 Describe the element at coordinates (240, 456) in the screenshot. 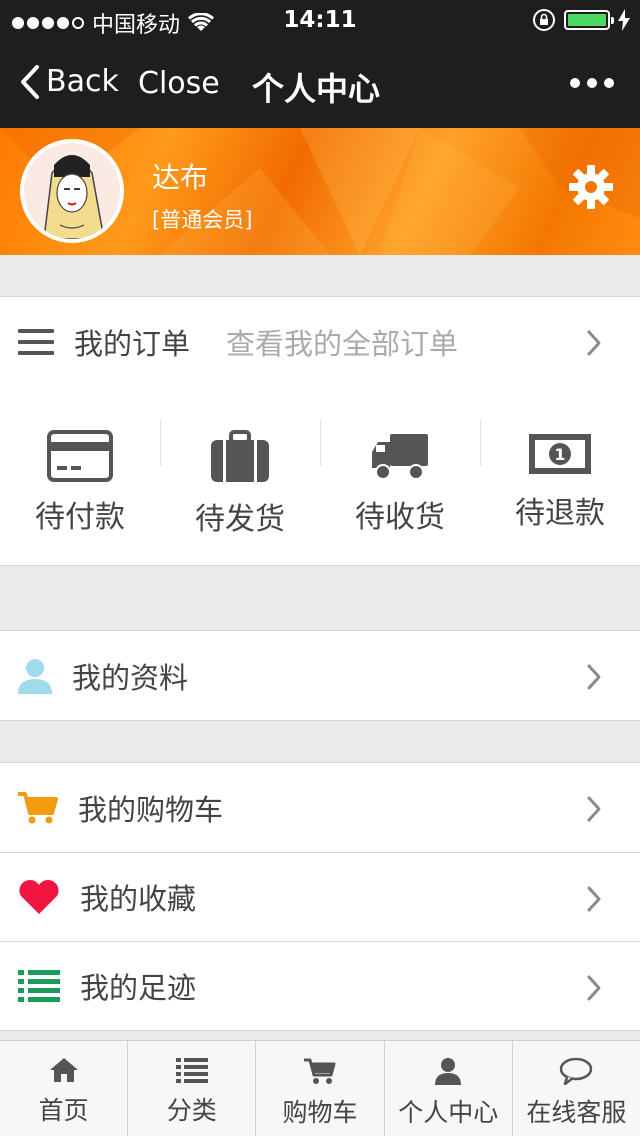

I see `briefcase-icon` at that location.